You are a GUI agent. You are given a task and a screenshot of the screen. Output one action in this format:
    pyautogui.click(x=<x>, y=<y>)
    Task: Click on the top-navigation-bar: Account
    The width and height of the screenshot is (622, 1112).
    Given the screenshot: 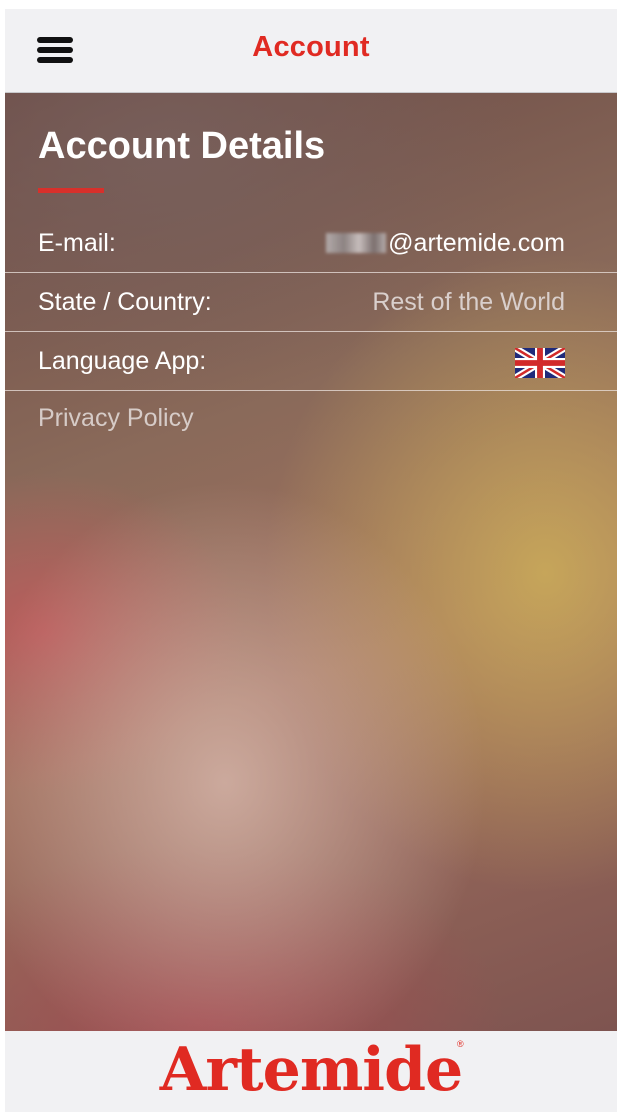 What is the action you would take?
    pyautogui.click(x=311, y=51)
    